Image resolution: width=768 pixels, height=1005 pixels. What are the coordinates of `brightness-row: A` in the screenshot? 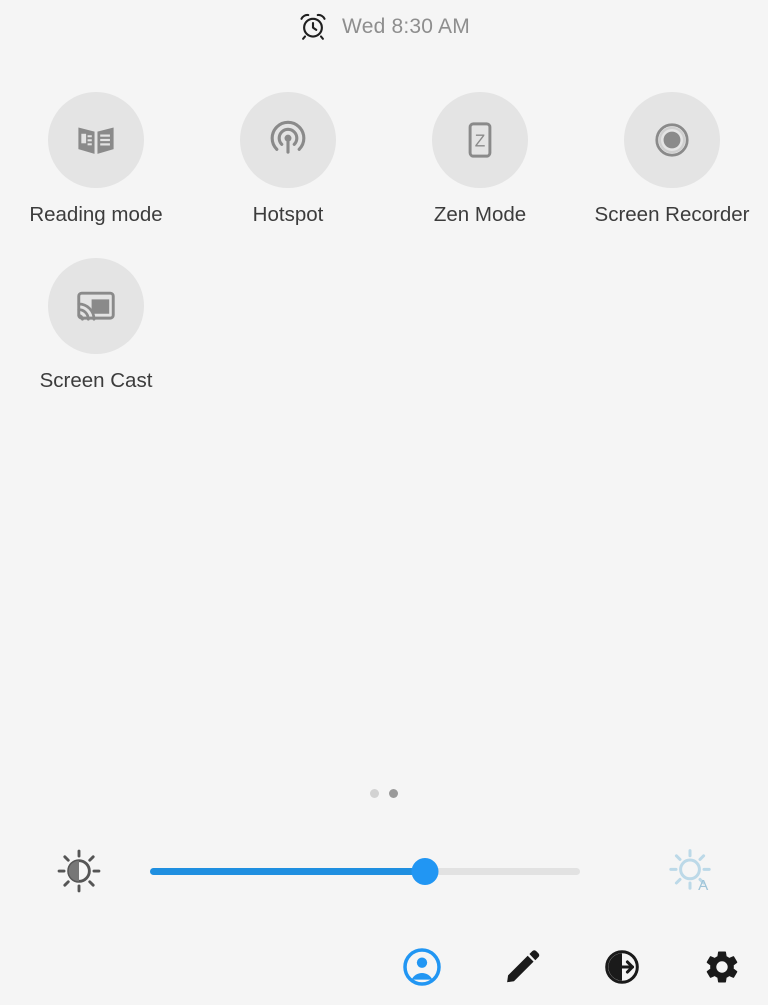 It's located at (384, 871).